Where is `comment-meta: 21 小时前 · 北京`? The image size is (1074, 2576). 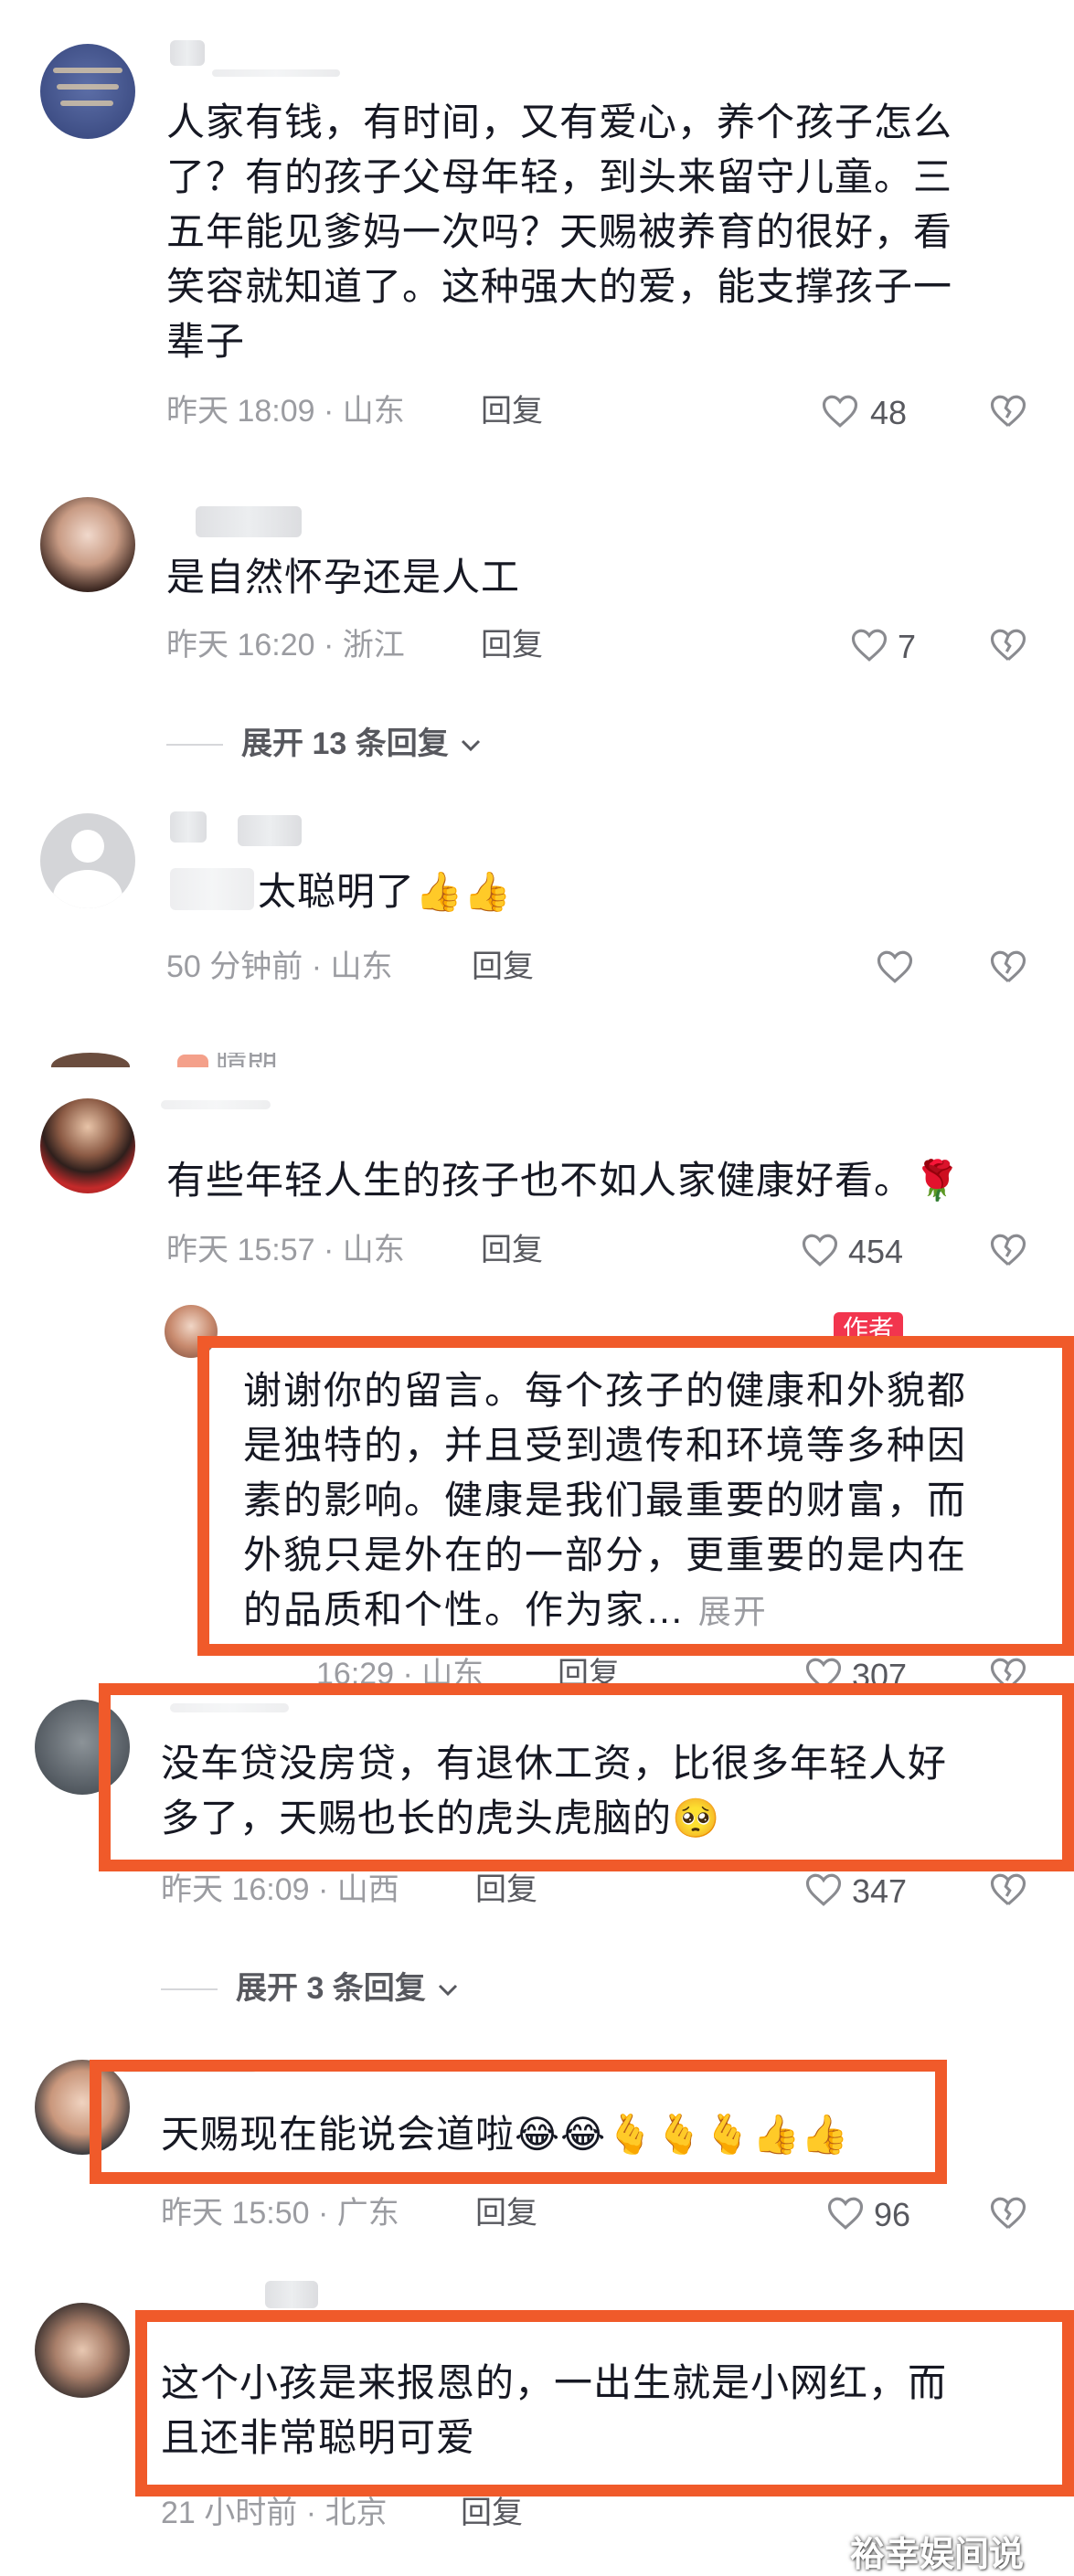
comment-meta: 21 小时前 · 北京 is located at coordinates (274, 2513).